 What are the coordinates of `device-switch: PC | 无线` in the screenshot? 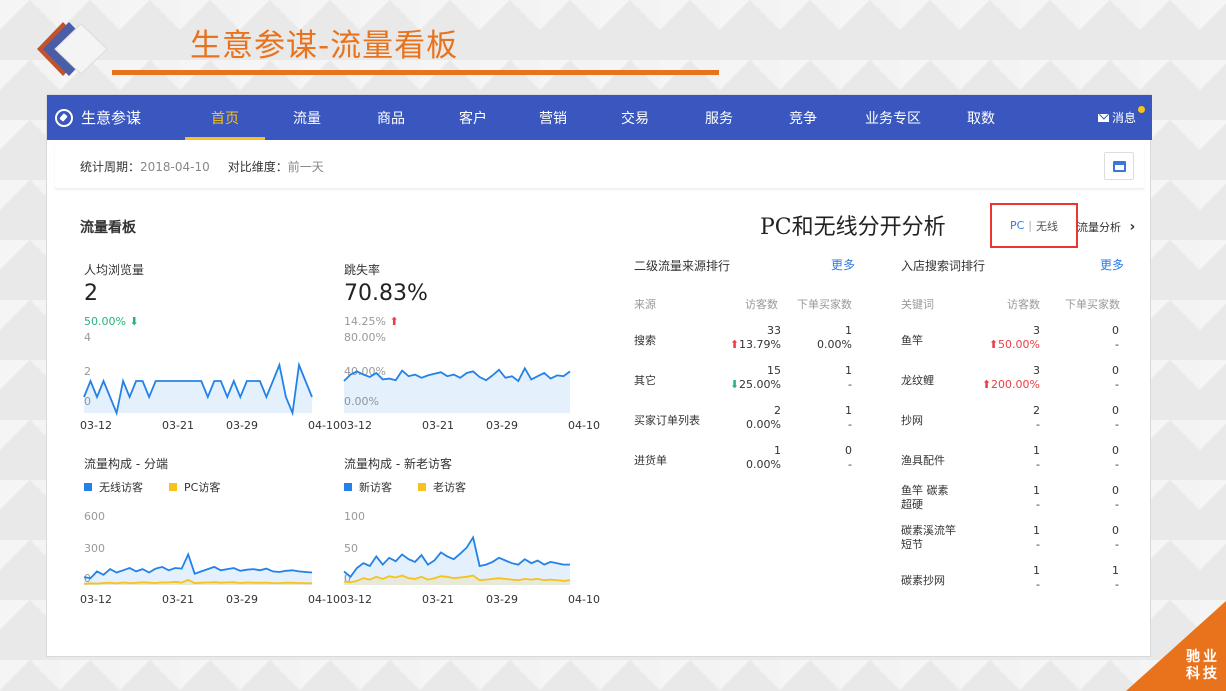 It's located at (1034, 225).